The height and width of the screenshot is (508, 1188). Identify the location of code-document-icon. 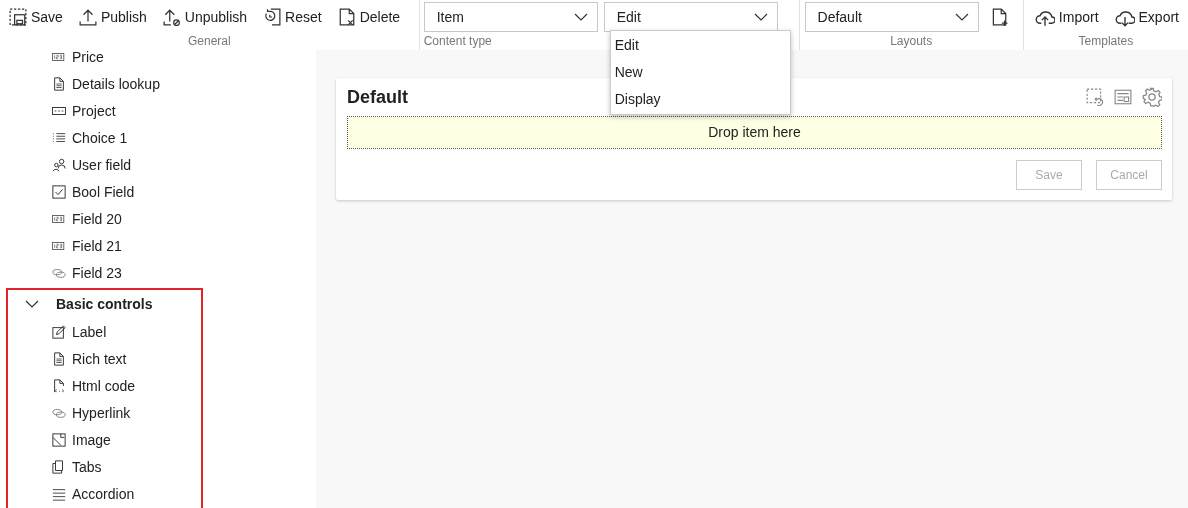
(59, 385).